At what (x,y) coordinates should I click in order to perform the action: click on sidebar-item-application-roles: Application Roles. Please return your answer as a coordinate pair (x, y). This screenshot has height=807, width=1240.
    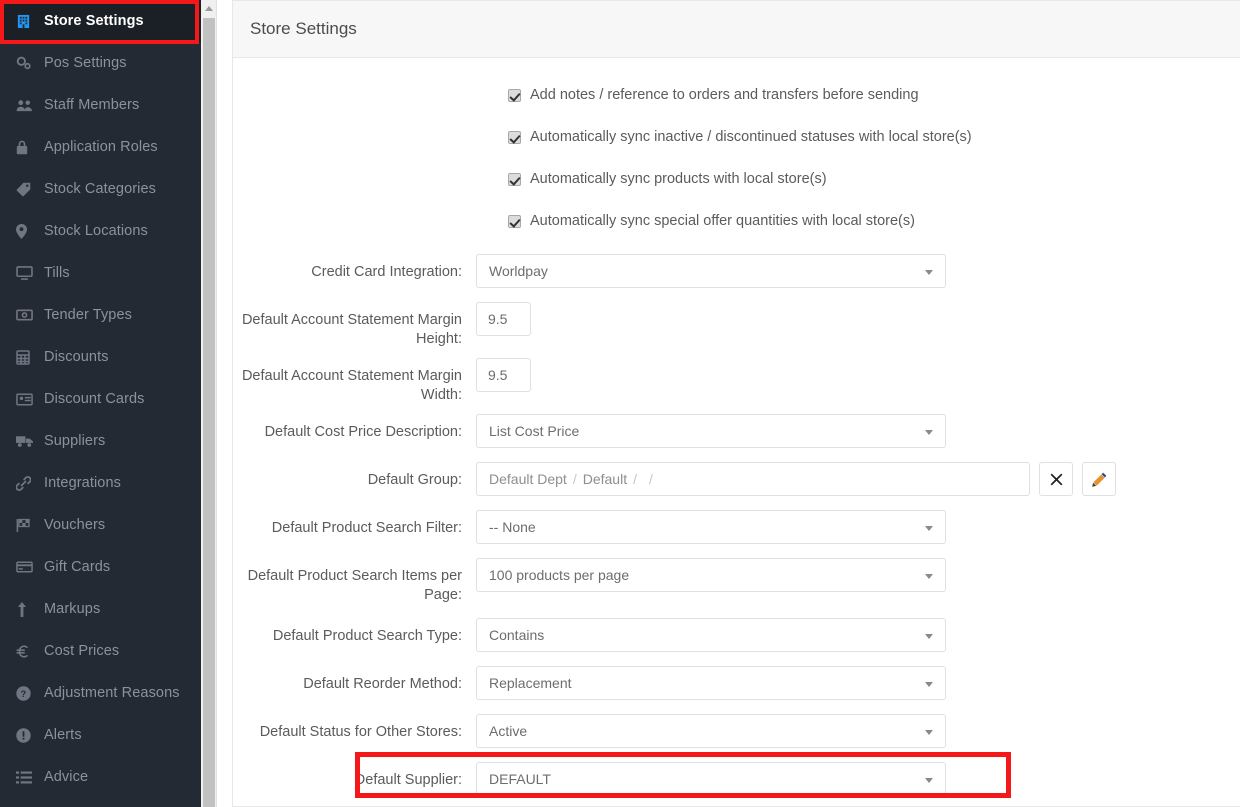
    Looking at the image, I should click on (100, 147).